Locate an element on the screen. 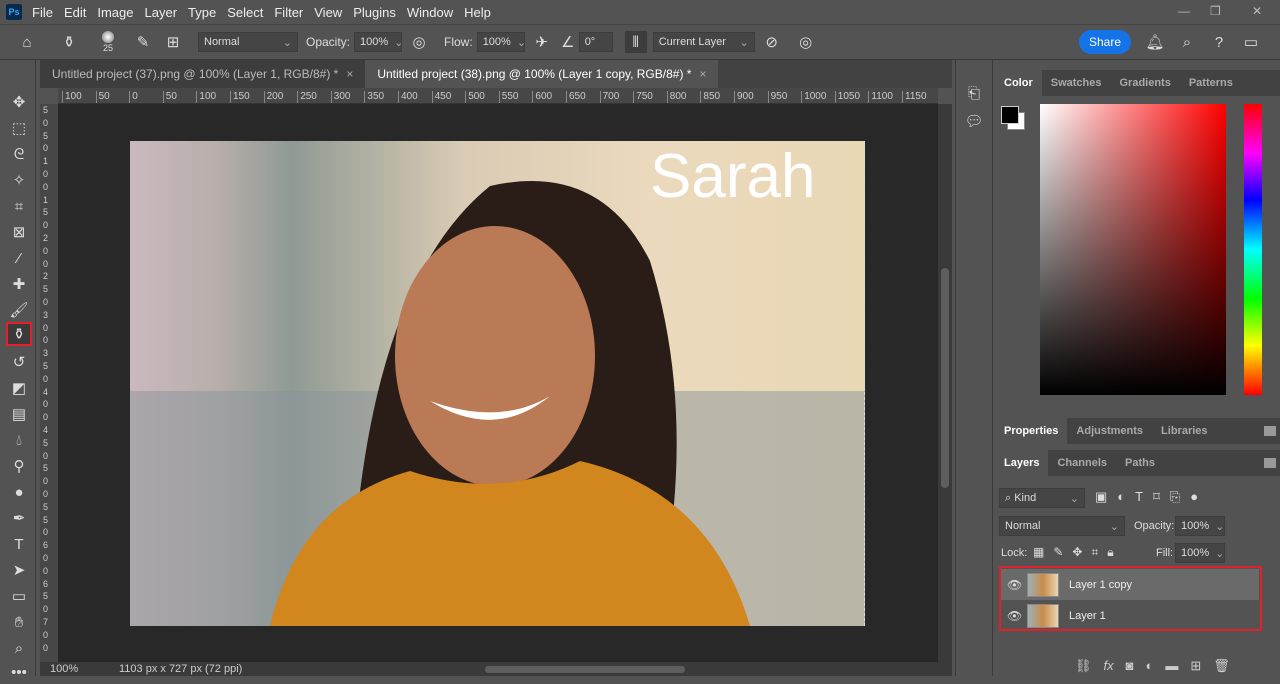 This screenshot has height=684, width=1280. delete-layer-icon: 🗑︎ is located at coordinates (1221, 666).